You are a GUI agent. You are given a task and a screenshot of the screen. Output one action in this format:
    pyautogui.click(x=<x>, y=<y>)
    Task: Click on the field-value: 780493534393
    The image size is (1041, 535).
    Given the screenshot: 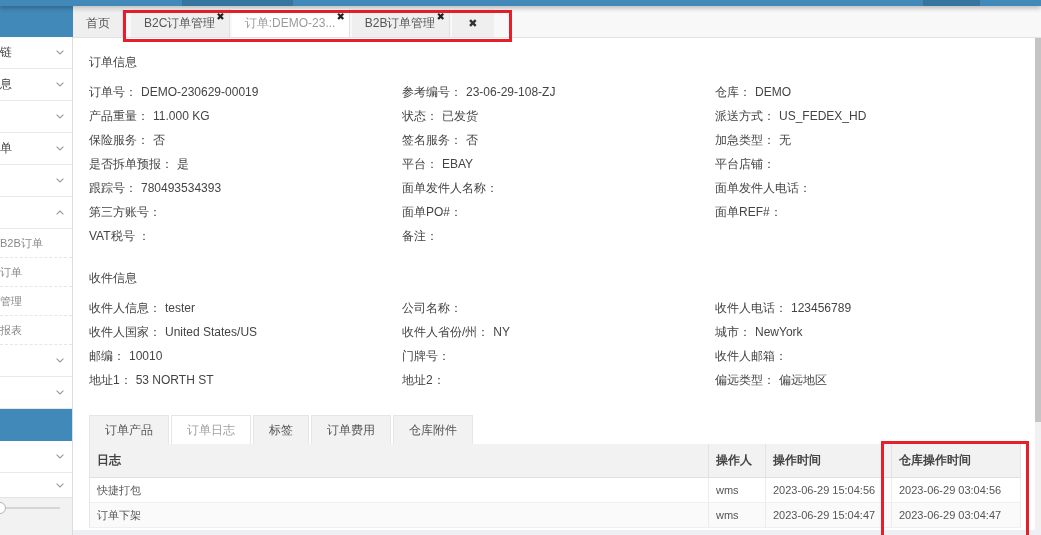 What is the action you would take?
    pyautogui.click(x=181, y=188)
    